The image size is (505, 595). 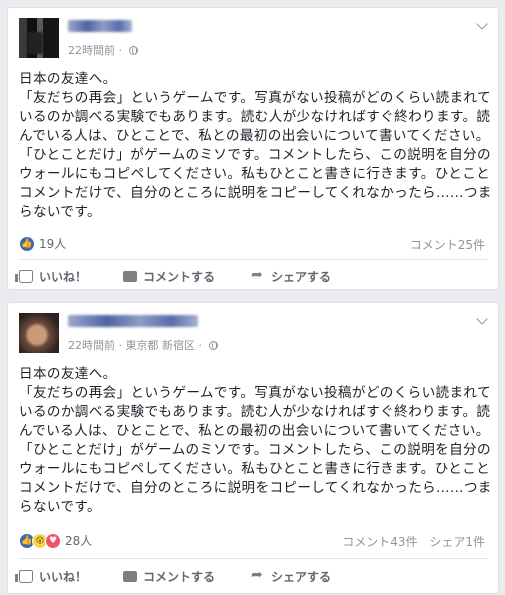 I want to click on post-meta: 22時間前 · 東京都 新宿区 ·, so click(x=143, y=345).